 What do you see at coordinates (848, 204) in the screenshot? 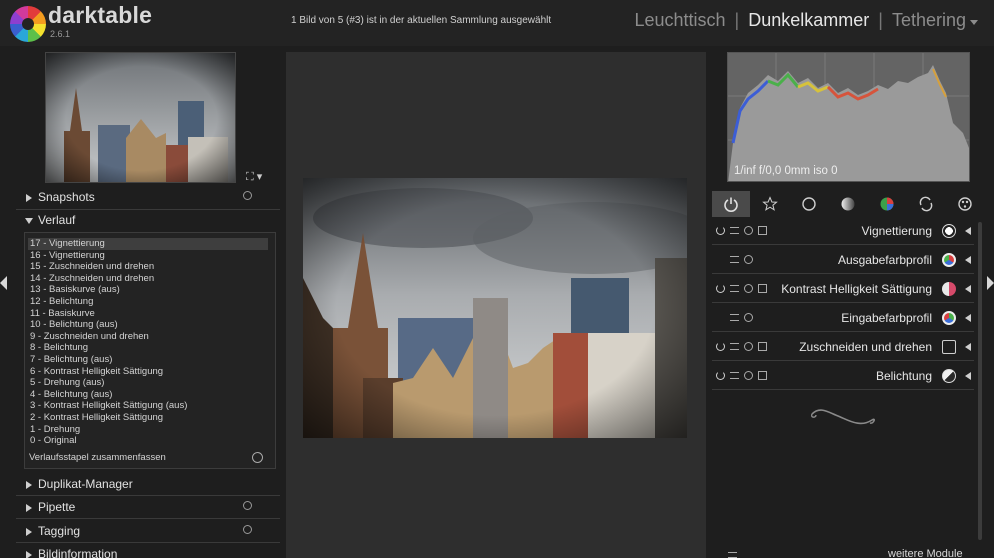
I see `group-tone-button` at bounding box center [848, 204].